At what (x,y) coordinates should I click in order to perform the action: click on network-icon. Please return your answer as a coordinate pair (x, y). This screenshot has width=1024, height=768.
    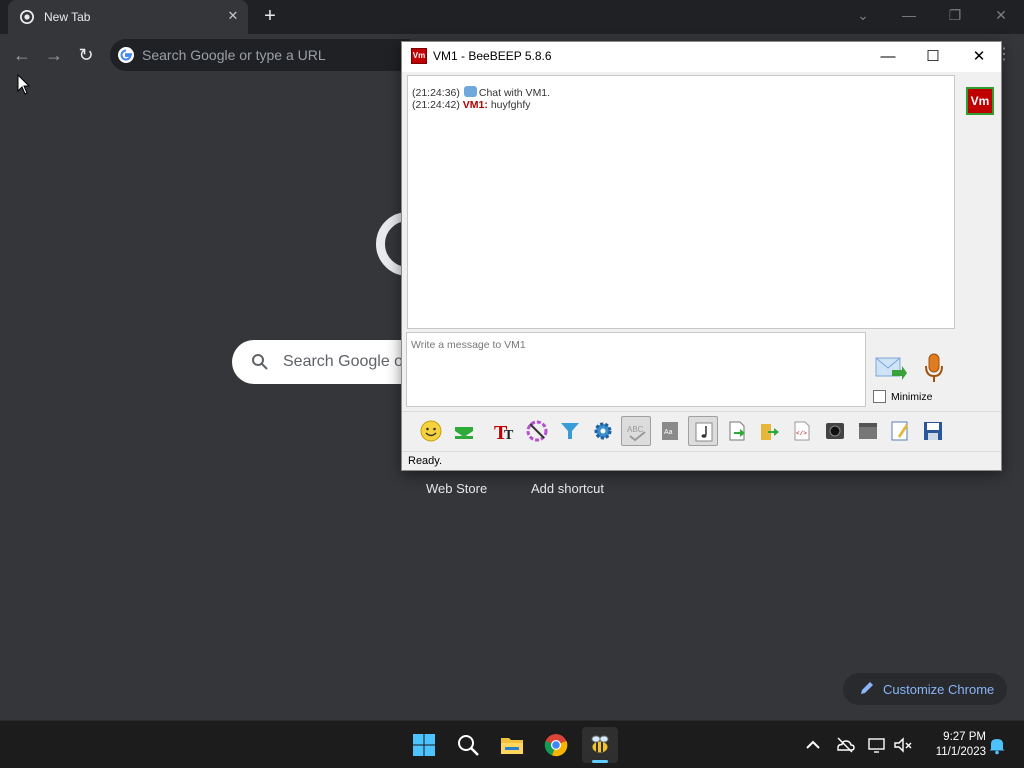
    Looking at the image, I should click on (877, 745).